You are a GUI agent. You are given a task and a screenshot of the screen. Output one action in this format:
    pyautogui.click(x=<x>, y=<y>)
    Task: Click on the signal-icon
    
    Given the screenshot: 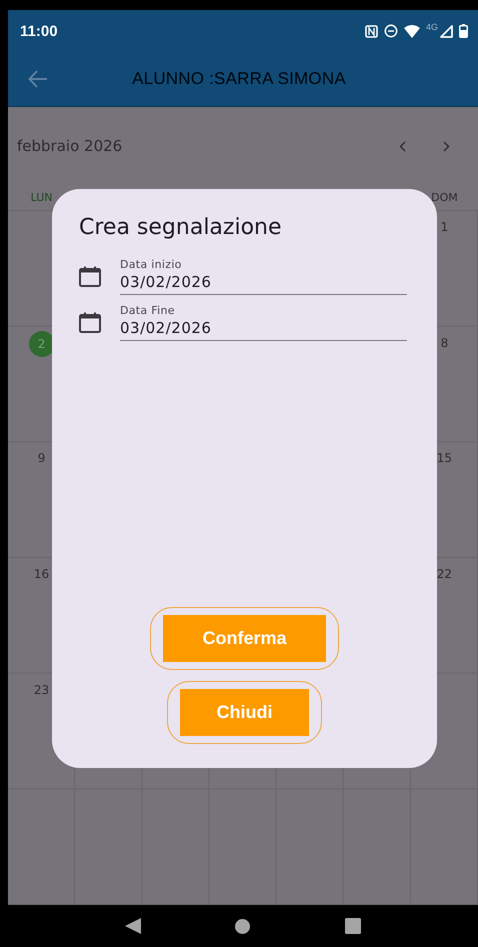 What is the action you would take?
    pyautogui.click(x=446, y=31)
    